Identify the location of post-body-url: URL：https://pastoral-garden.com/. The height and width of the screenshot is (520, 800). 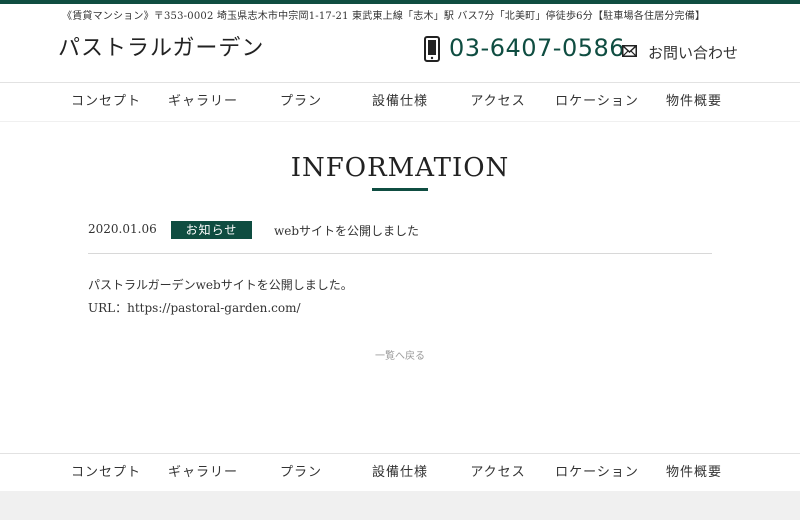
(194, 307).